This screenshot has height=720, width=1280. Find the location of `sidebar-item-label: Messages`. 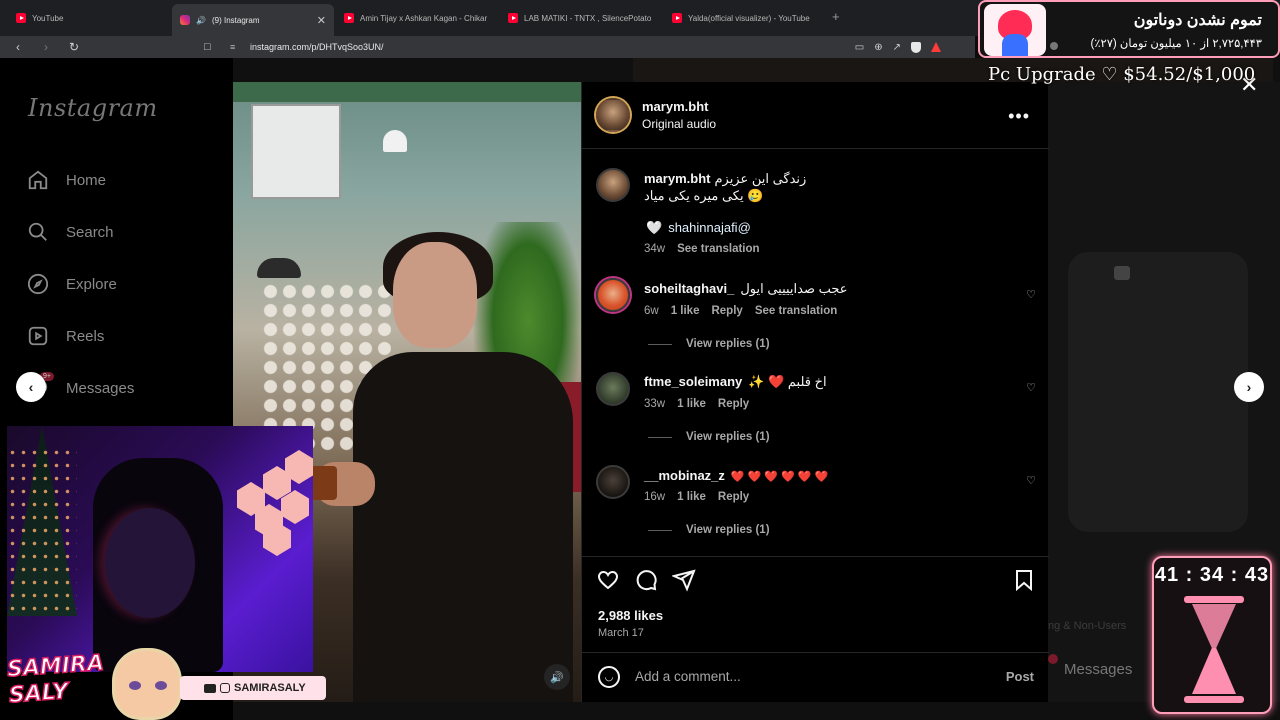

sidebar-item-label: Messages is located at coordinates (100, 388).